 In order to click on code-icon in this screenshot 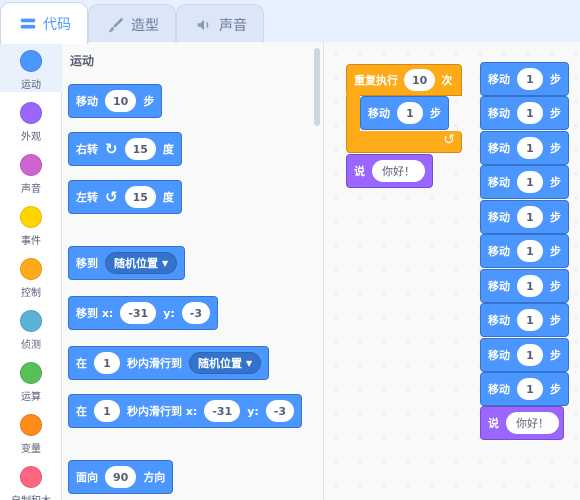, I will do `click(28, 23)`.